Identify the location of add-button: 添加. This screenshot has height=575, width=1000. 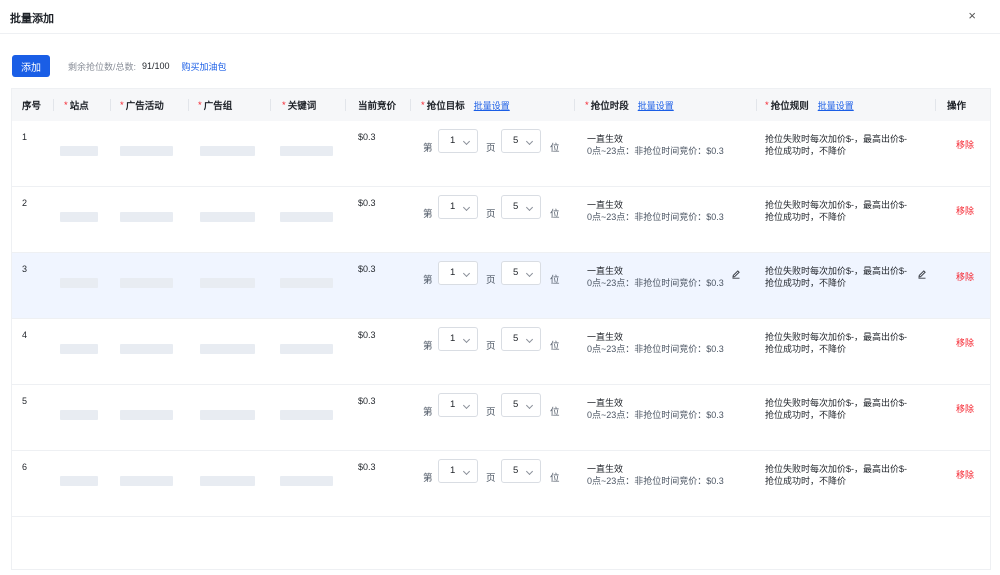
(31, 66).